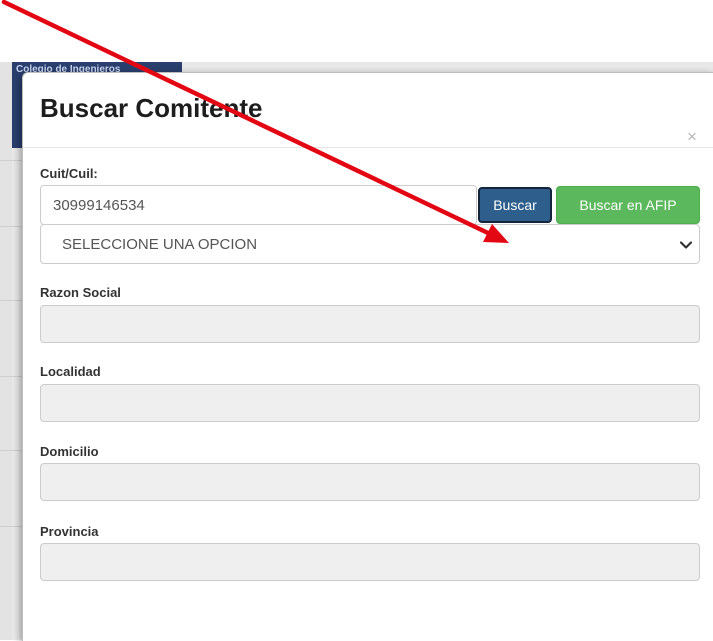 This screenshot has height=641, width=713. Describe the element at coordinates (370, 403) in the screenshot. I see `localidad-field` at that location.